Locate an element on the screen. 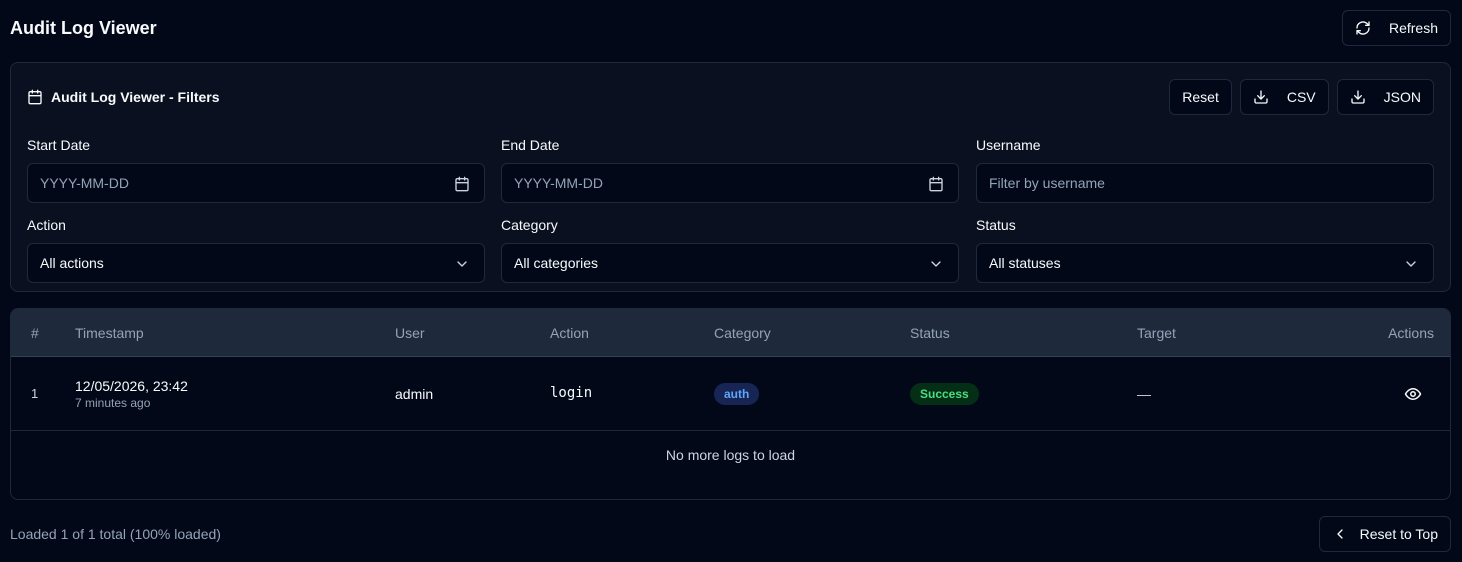  json-label: JSON is located at coordinates (1402, 97).